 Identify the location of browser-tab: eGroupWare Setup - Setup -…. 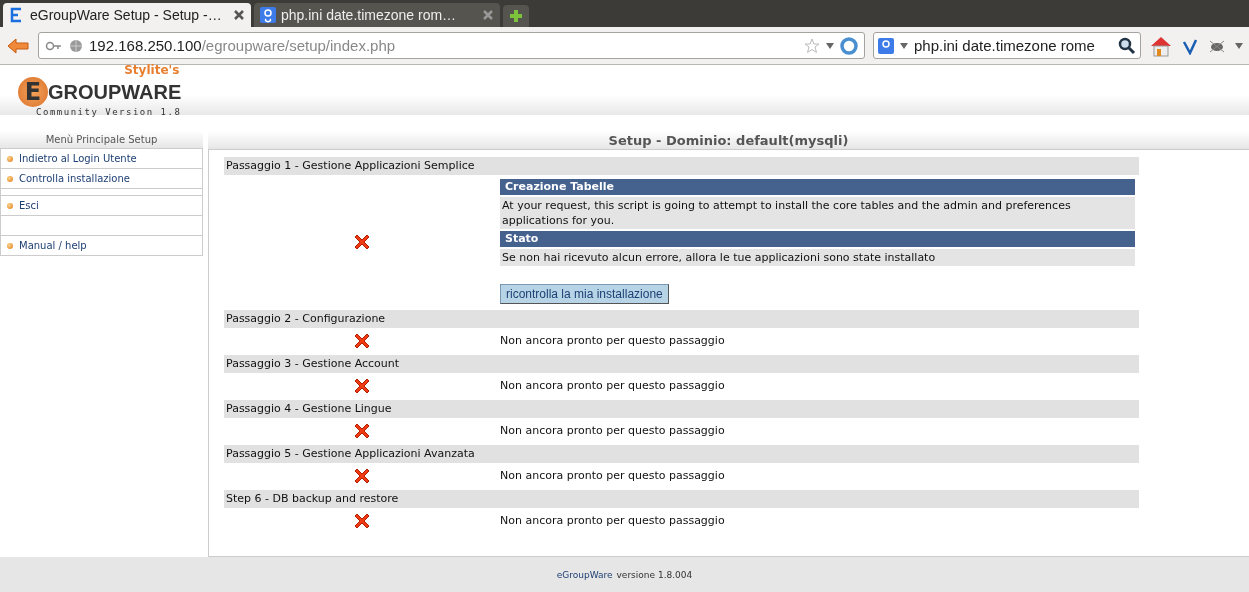
(127, 15).